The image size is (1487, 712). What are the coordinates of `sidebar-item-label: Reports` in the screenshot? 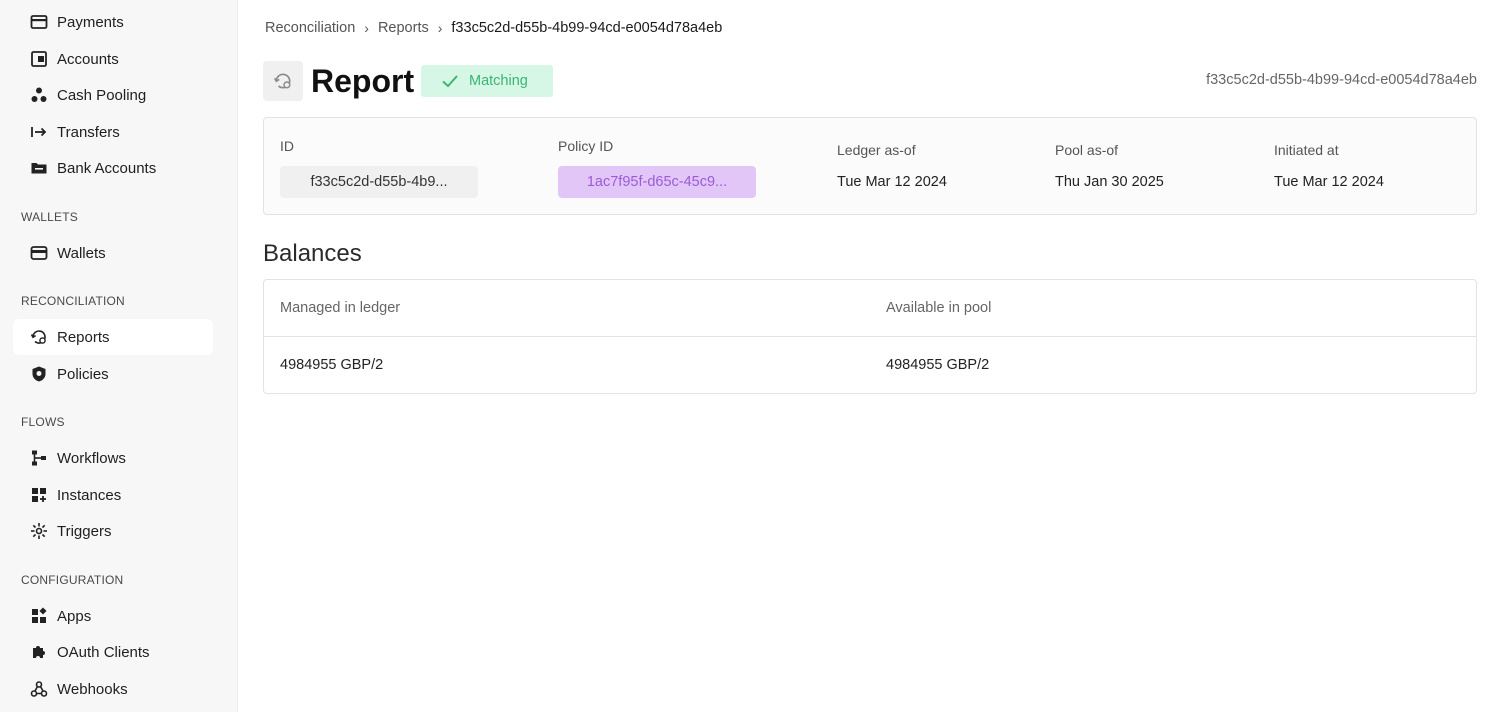 It's located at (83, 337).